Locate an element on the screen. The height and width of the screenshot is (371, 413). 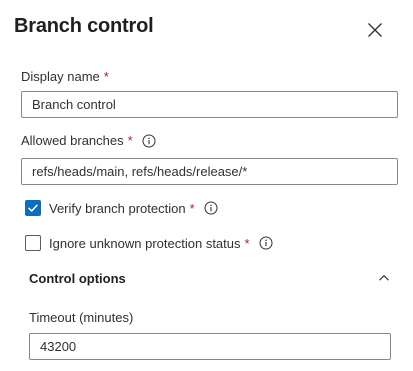
timeout-value: 43200 is located at coordinates (58, 346).